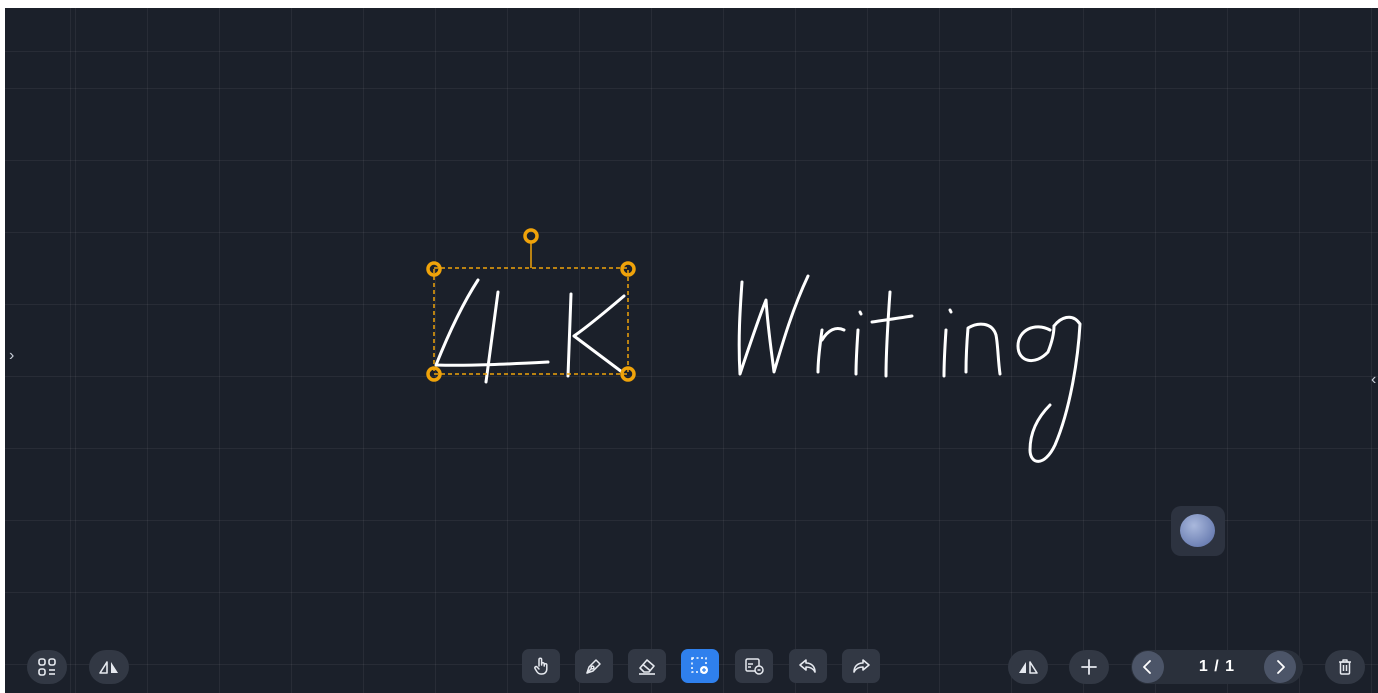  I want to click on mirror-button, so click(109, 667).